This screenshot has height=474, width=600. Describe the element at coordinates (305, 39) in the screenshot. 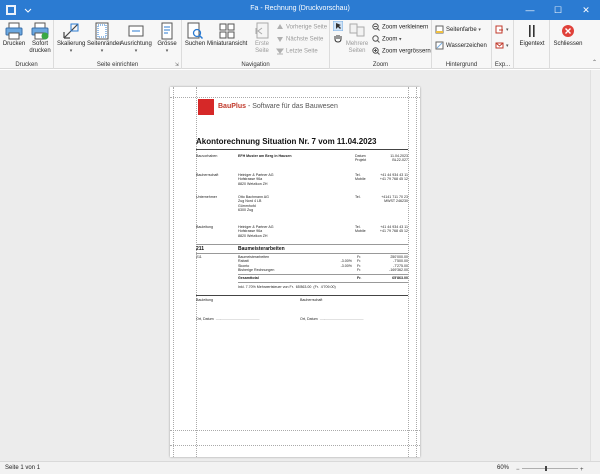

I see `next-page-label: Nächste Seite` at that location.